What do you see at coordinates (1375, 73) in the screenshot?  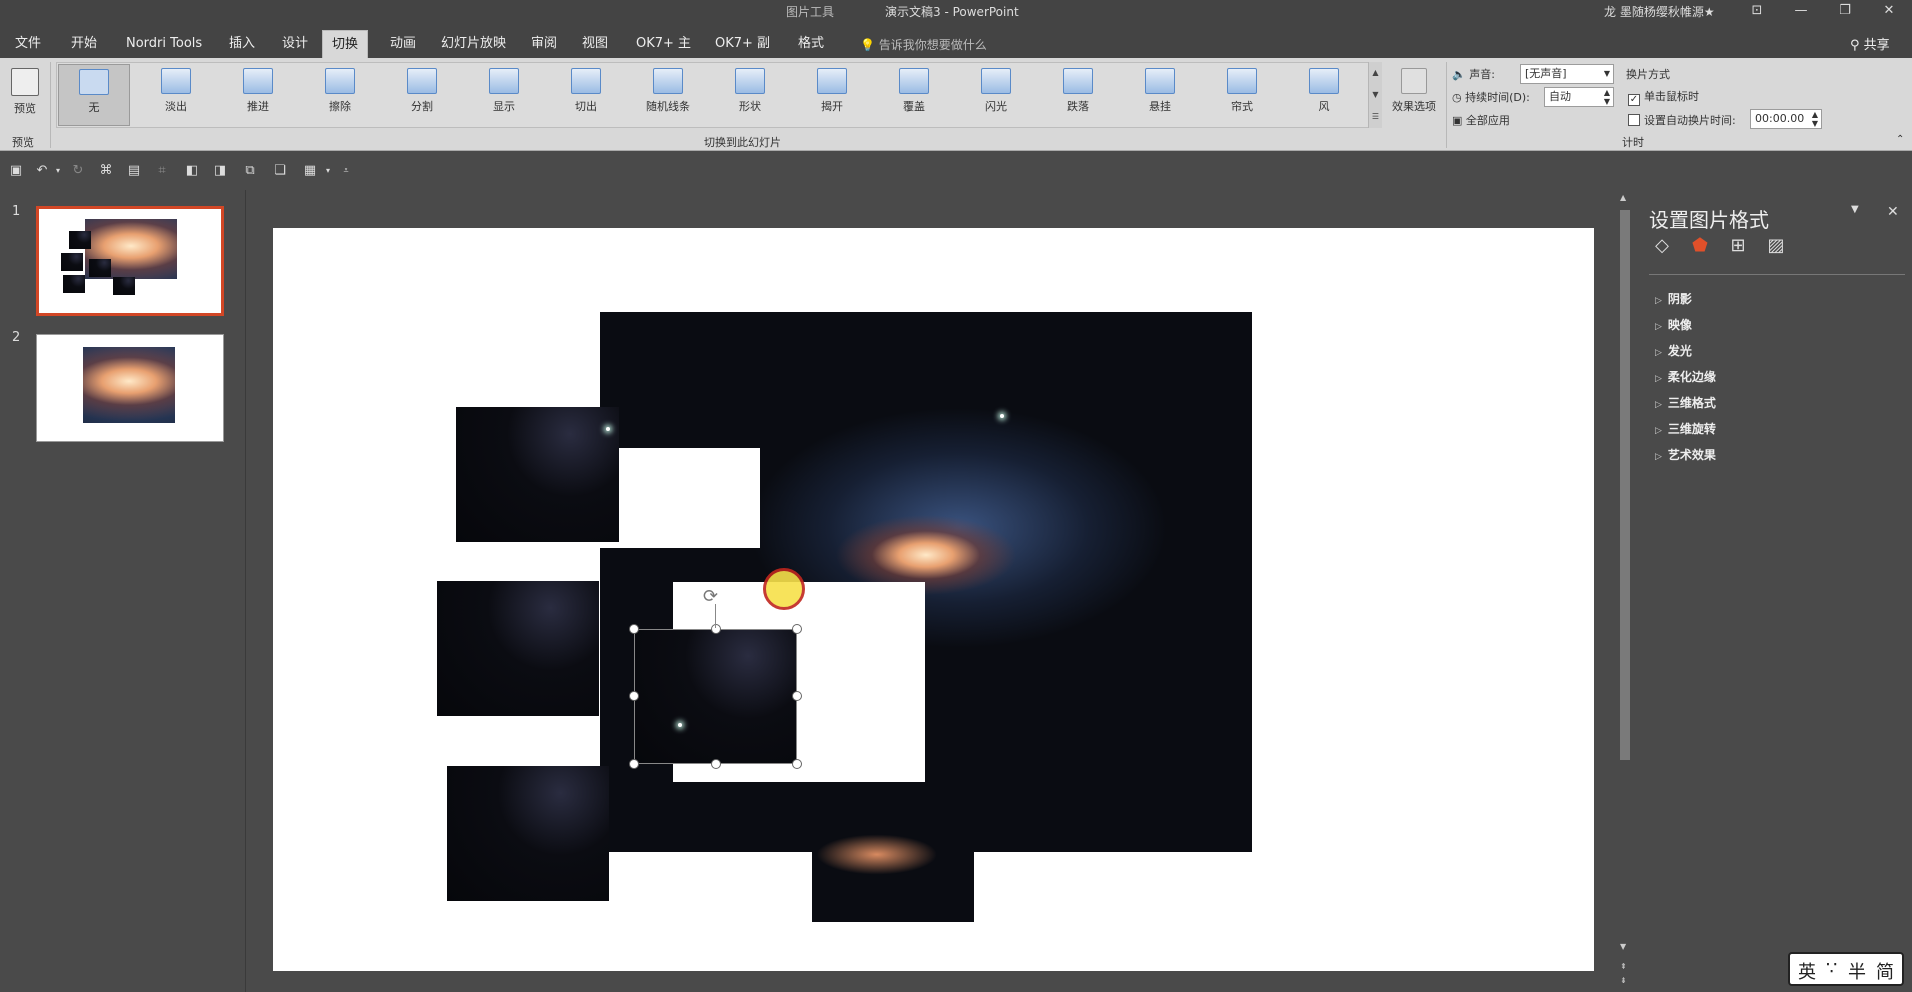 I see `chevron-up-icon: ▲` at bounding box center [1375, 73].